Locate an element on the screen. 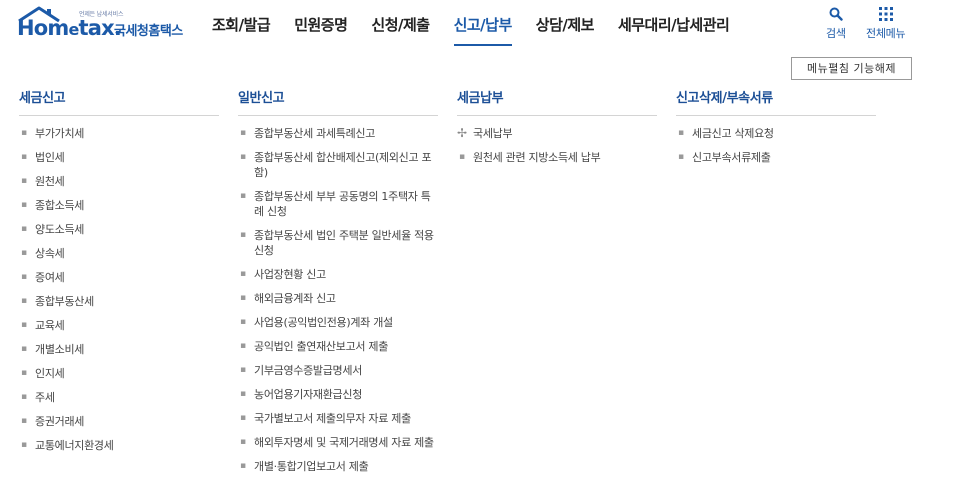 The width and height of the screenshot is (966, 501). menu-item-label: 종합부동산세 부부 공동명의 1주택자 특례 신청 is located at coordinates (342, 204).